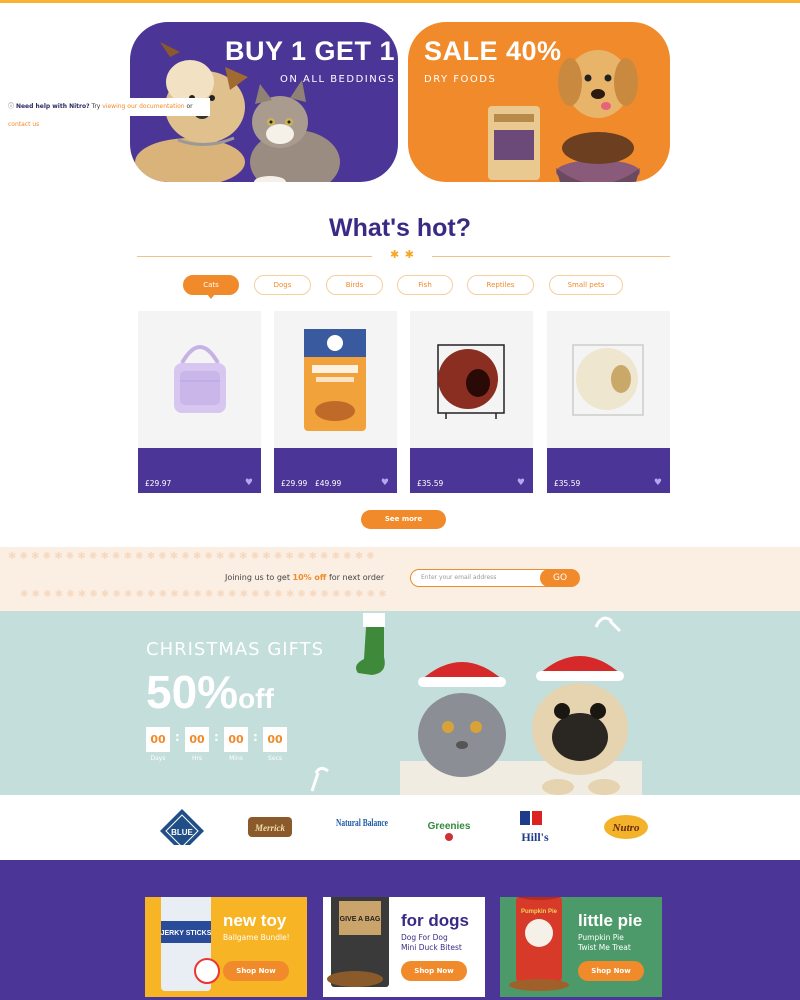 This screenshot has width=800, height=1000. Describe the element at coordinates (197, 739) in the screenshot. I see `countdown-hours: 00` at that location.